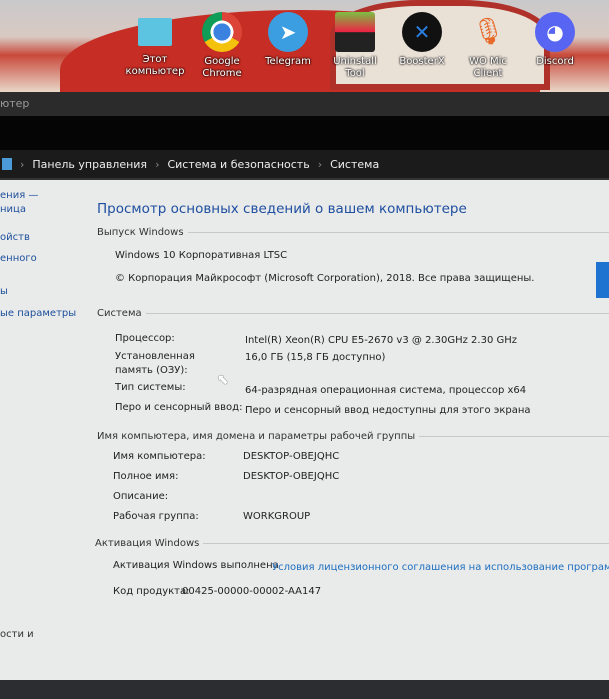  What do you see at coordinates (159, 456) in the screenshot?
I see `computer-name-label: Имя компьютера:` at bounding box center [159, 456].